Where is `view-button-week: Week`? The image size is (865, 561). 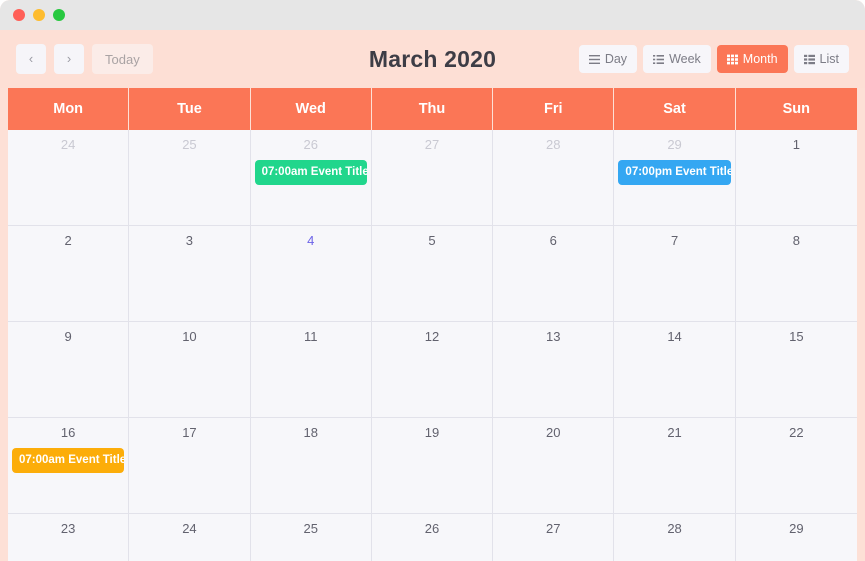 view-button-week: Week is located at coordinates (677, 59).